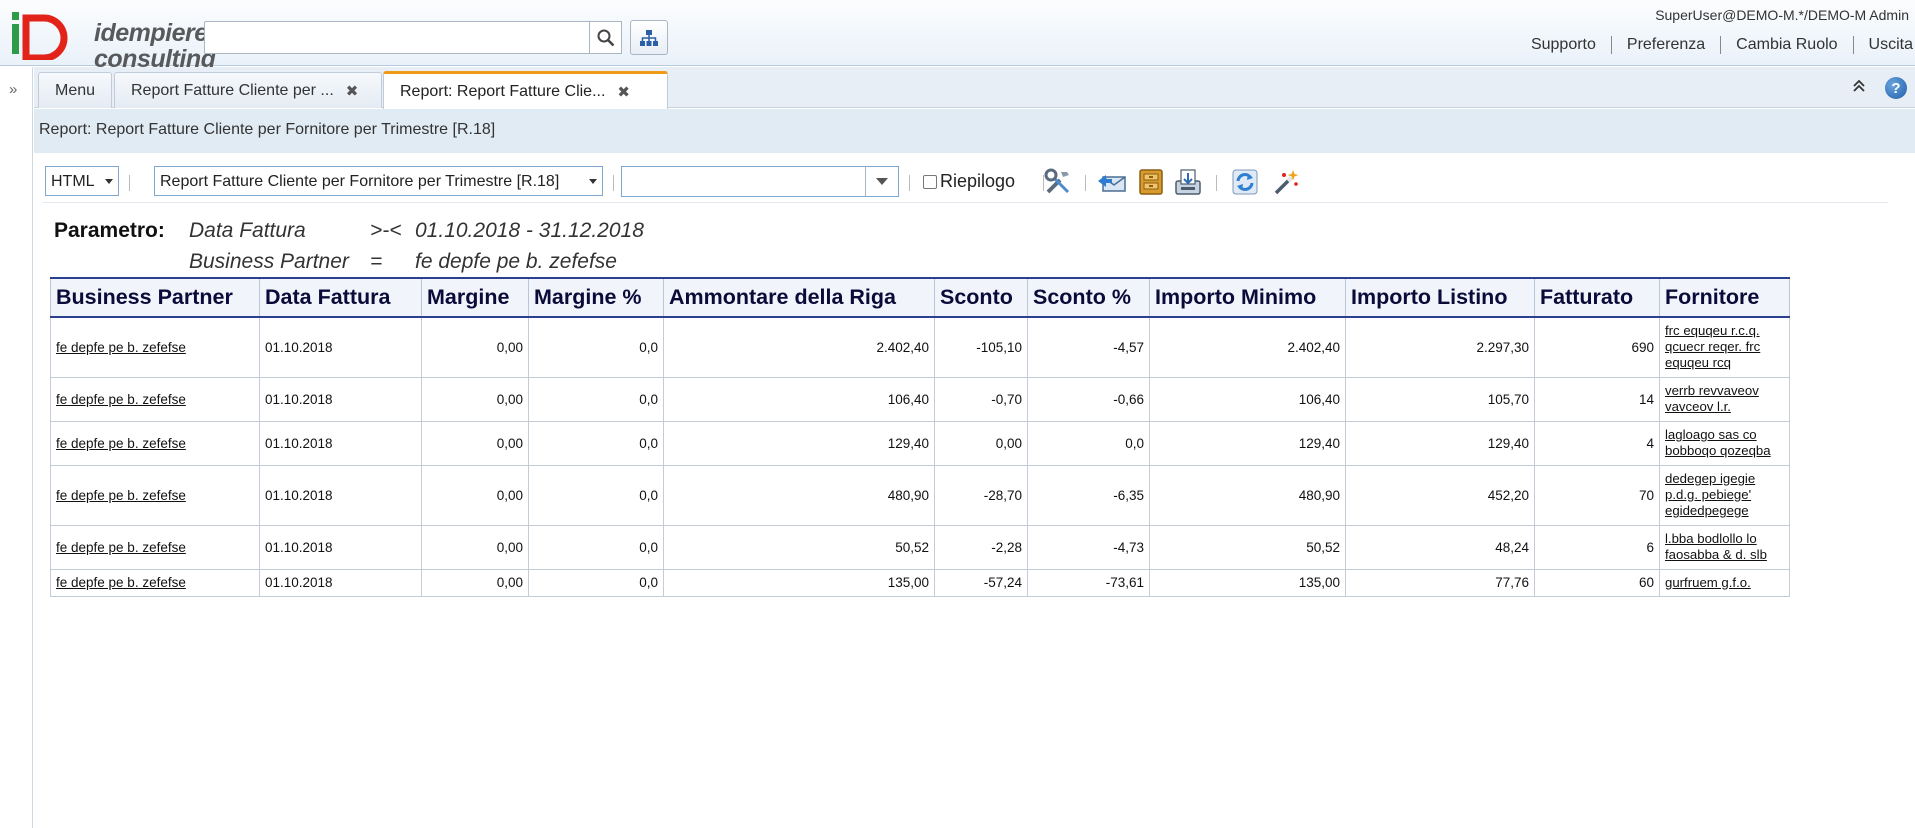 Image resolution: width=1915 pixels, height=828 pixels. What do you see at coordinates (82, 181) in the screenshot?
I see `format-select: HTML` at bounding box center [82, 181].